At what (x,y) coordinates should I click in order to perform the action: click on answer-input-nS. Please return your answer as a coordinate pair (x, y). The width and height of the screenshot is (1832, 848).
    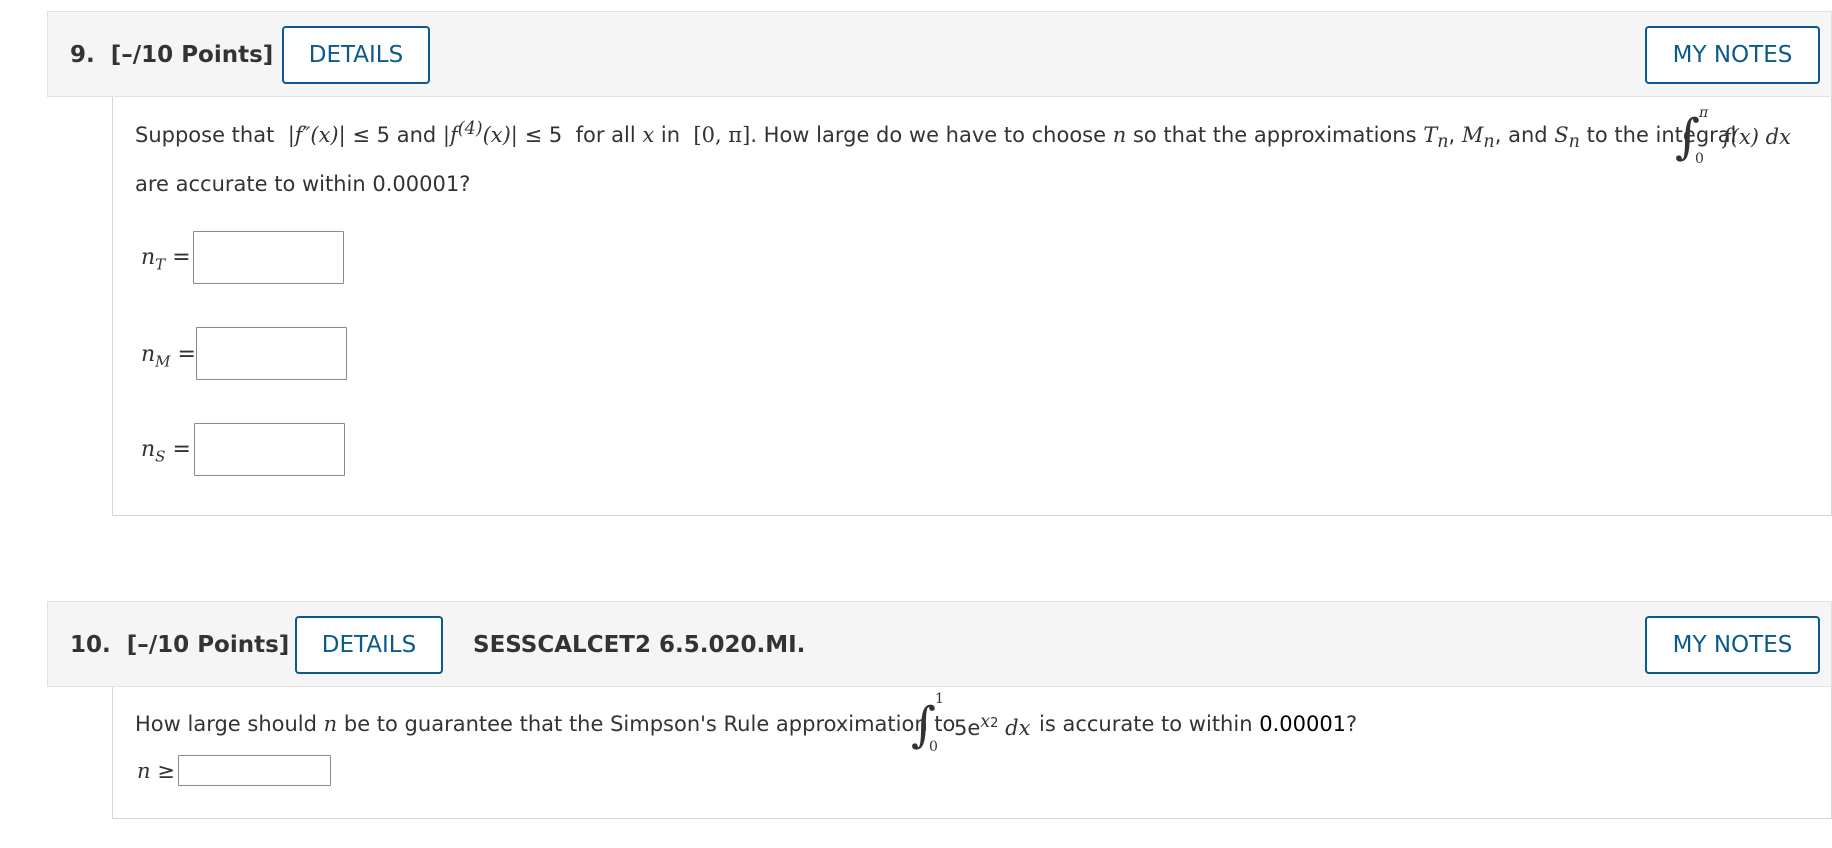
    Looking at the image, I should click on (269, 449).